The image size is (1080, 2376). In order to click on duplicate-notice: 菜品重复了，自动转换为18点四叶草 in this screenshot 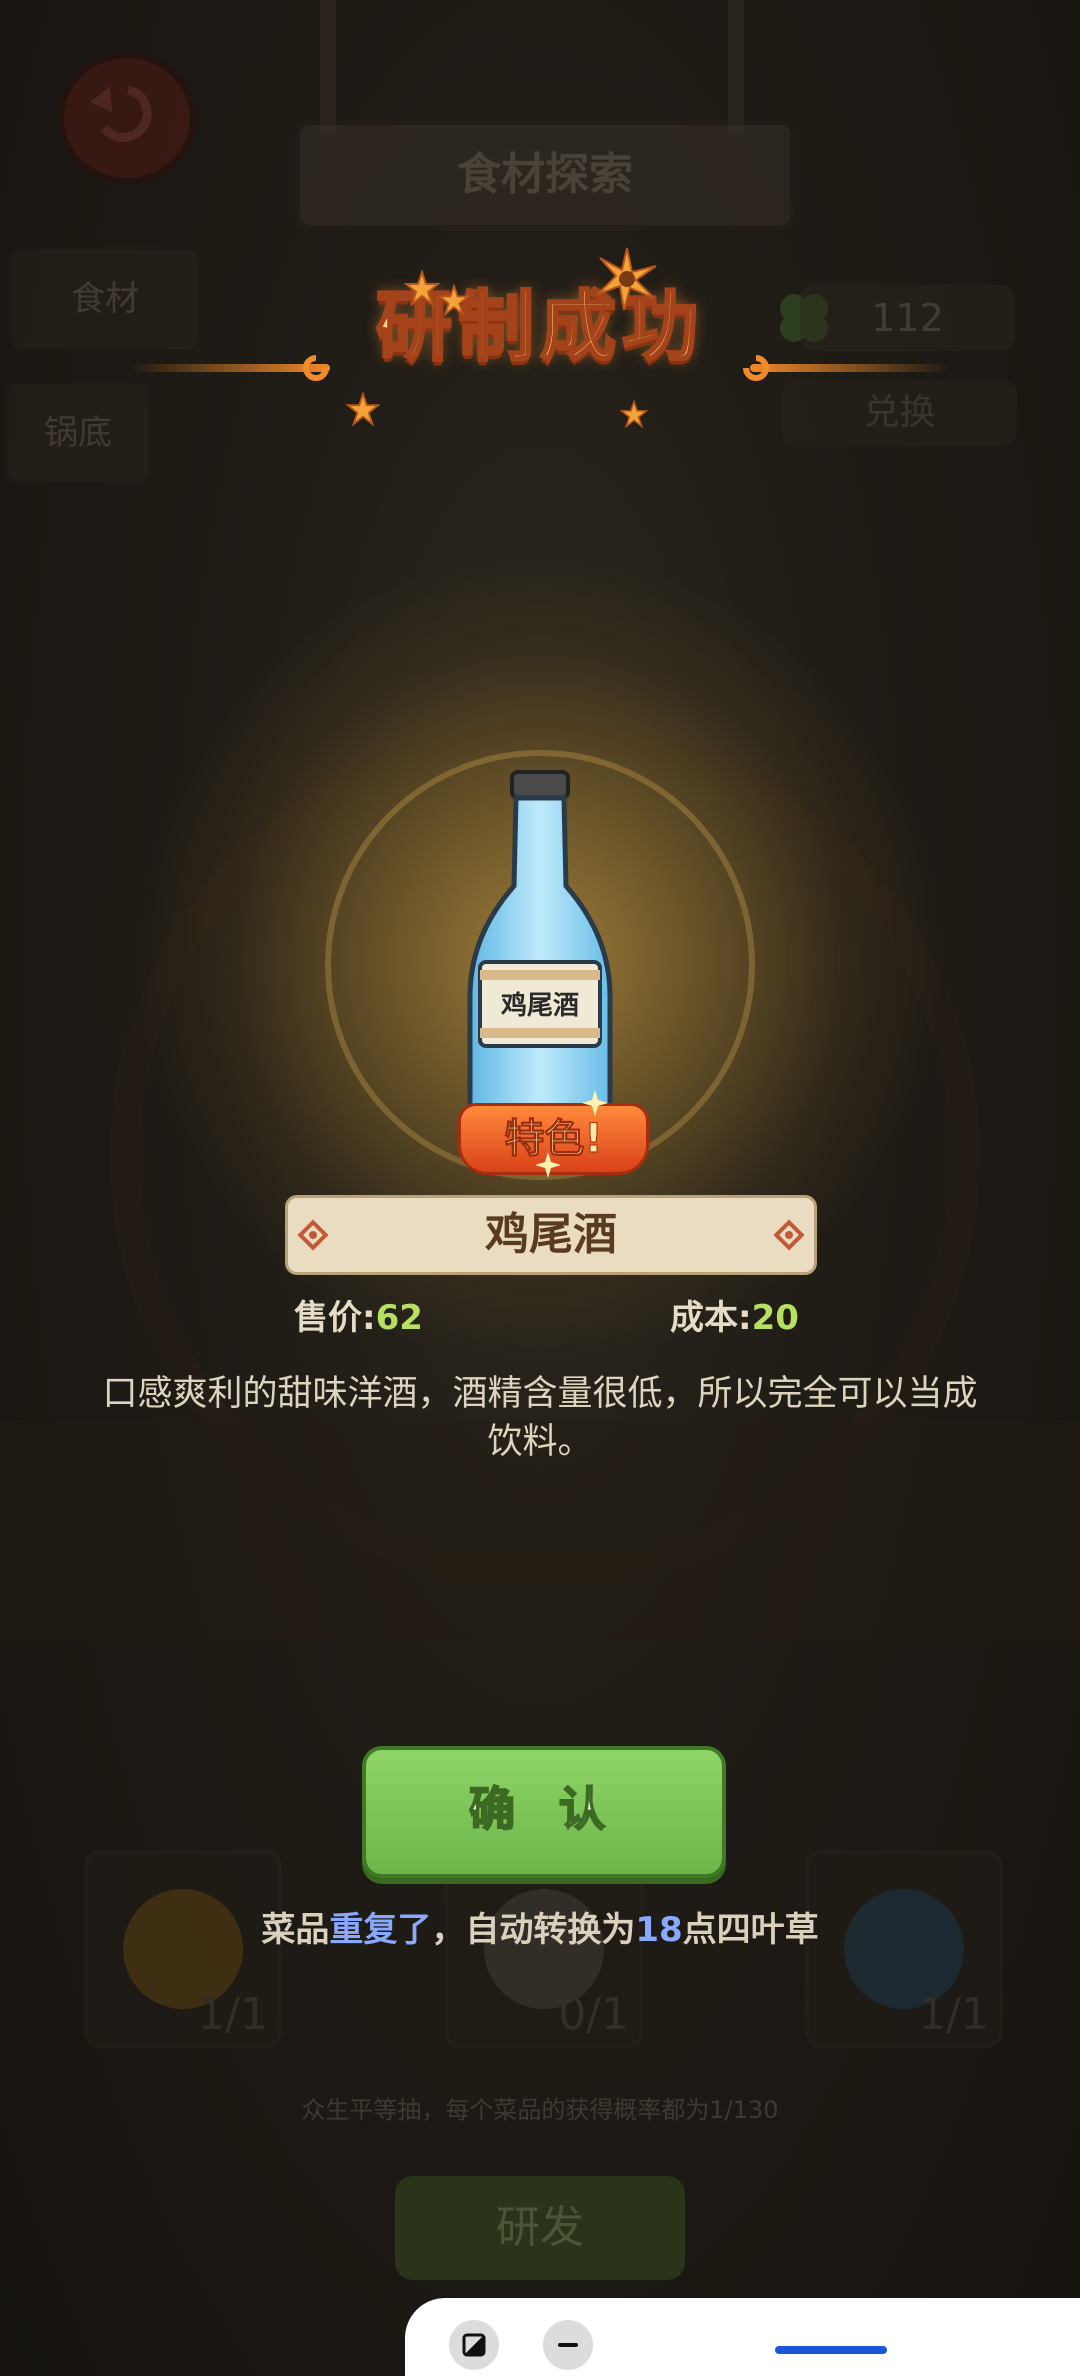, I will do `click(540, 1926)`.